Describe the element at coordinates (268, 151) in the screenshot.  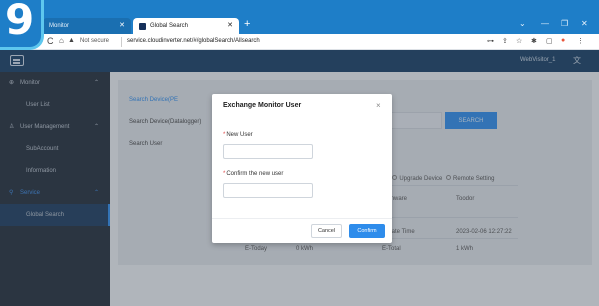
I see `new-user-input` at that location.